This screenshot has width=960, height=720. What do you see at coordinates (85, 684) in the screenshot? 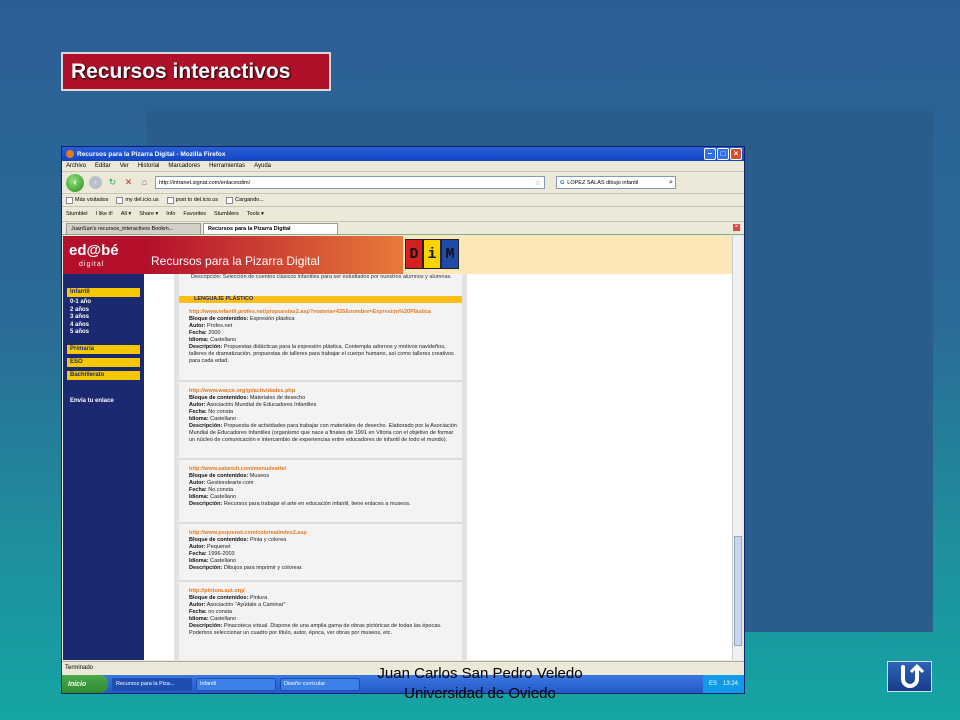
I see `start-button: Inicio` at bounding box center [85, 684].